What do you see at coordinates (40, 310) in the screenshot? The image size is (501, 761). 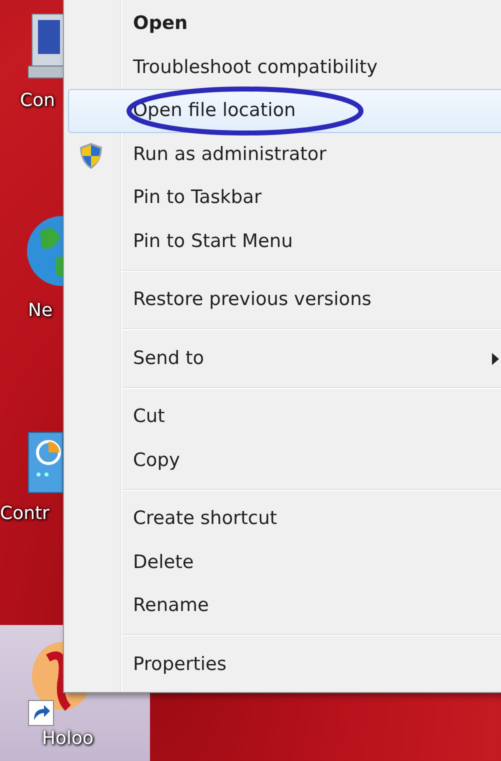 I see `icon-label: Ne` at bounding box center [40, 310].